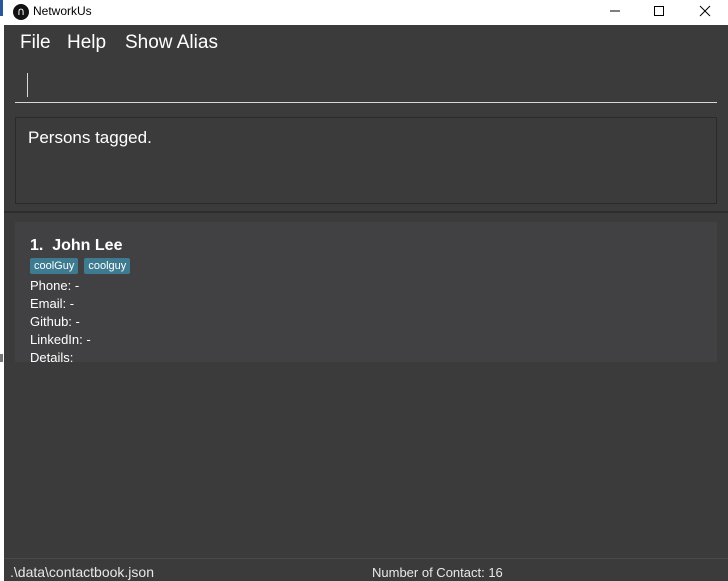  Describe the element at coordinates (35, 43) in the screenshot. I see `menu-file: File` at that location.